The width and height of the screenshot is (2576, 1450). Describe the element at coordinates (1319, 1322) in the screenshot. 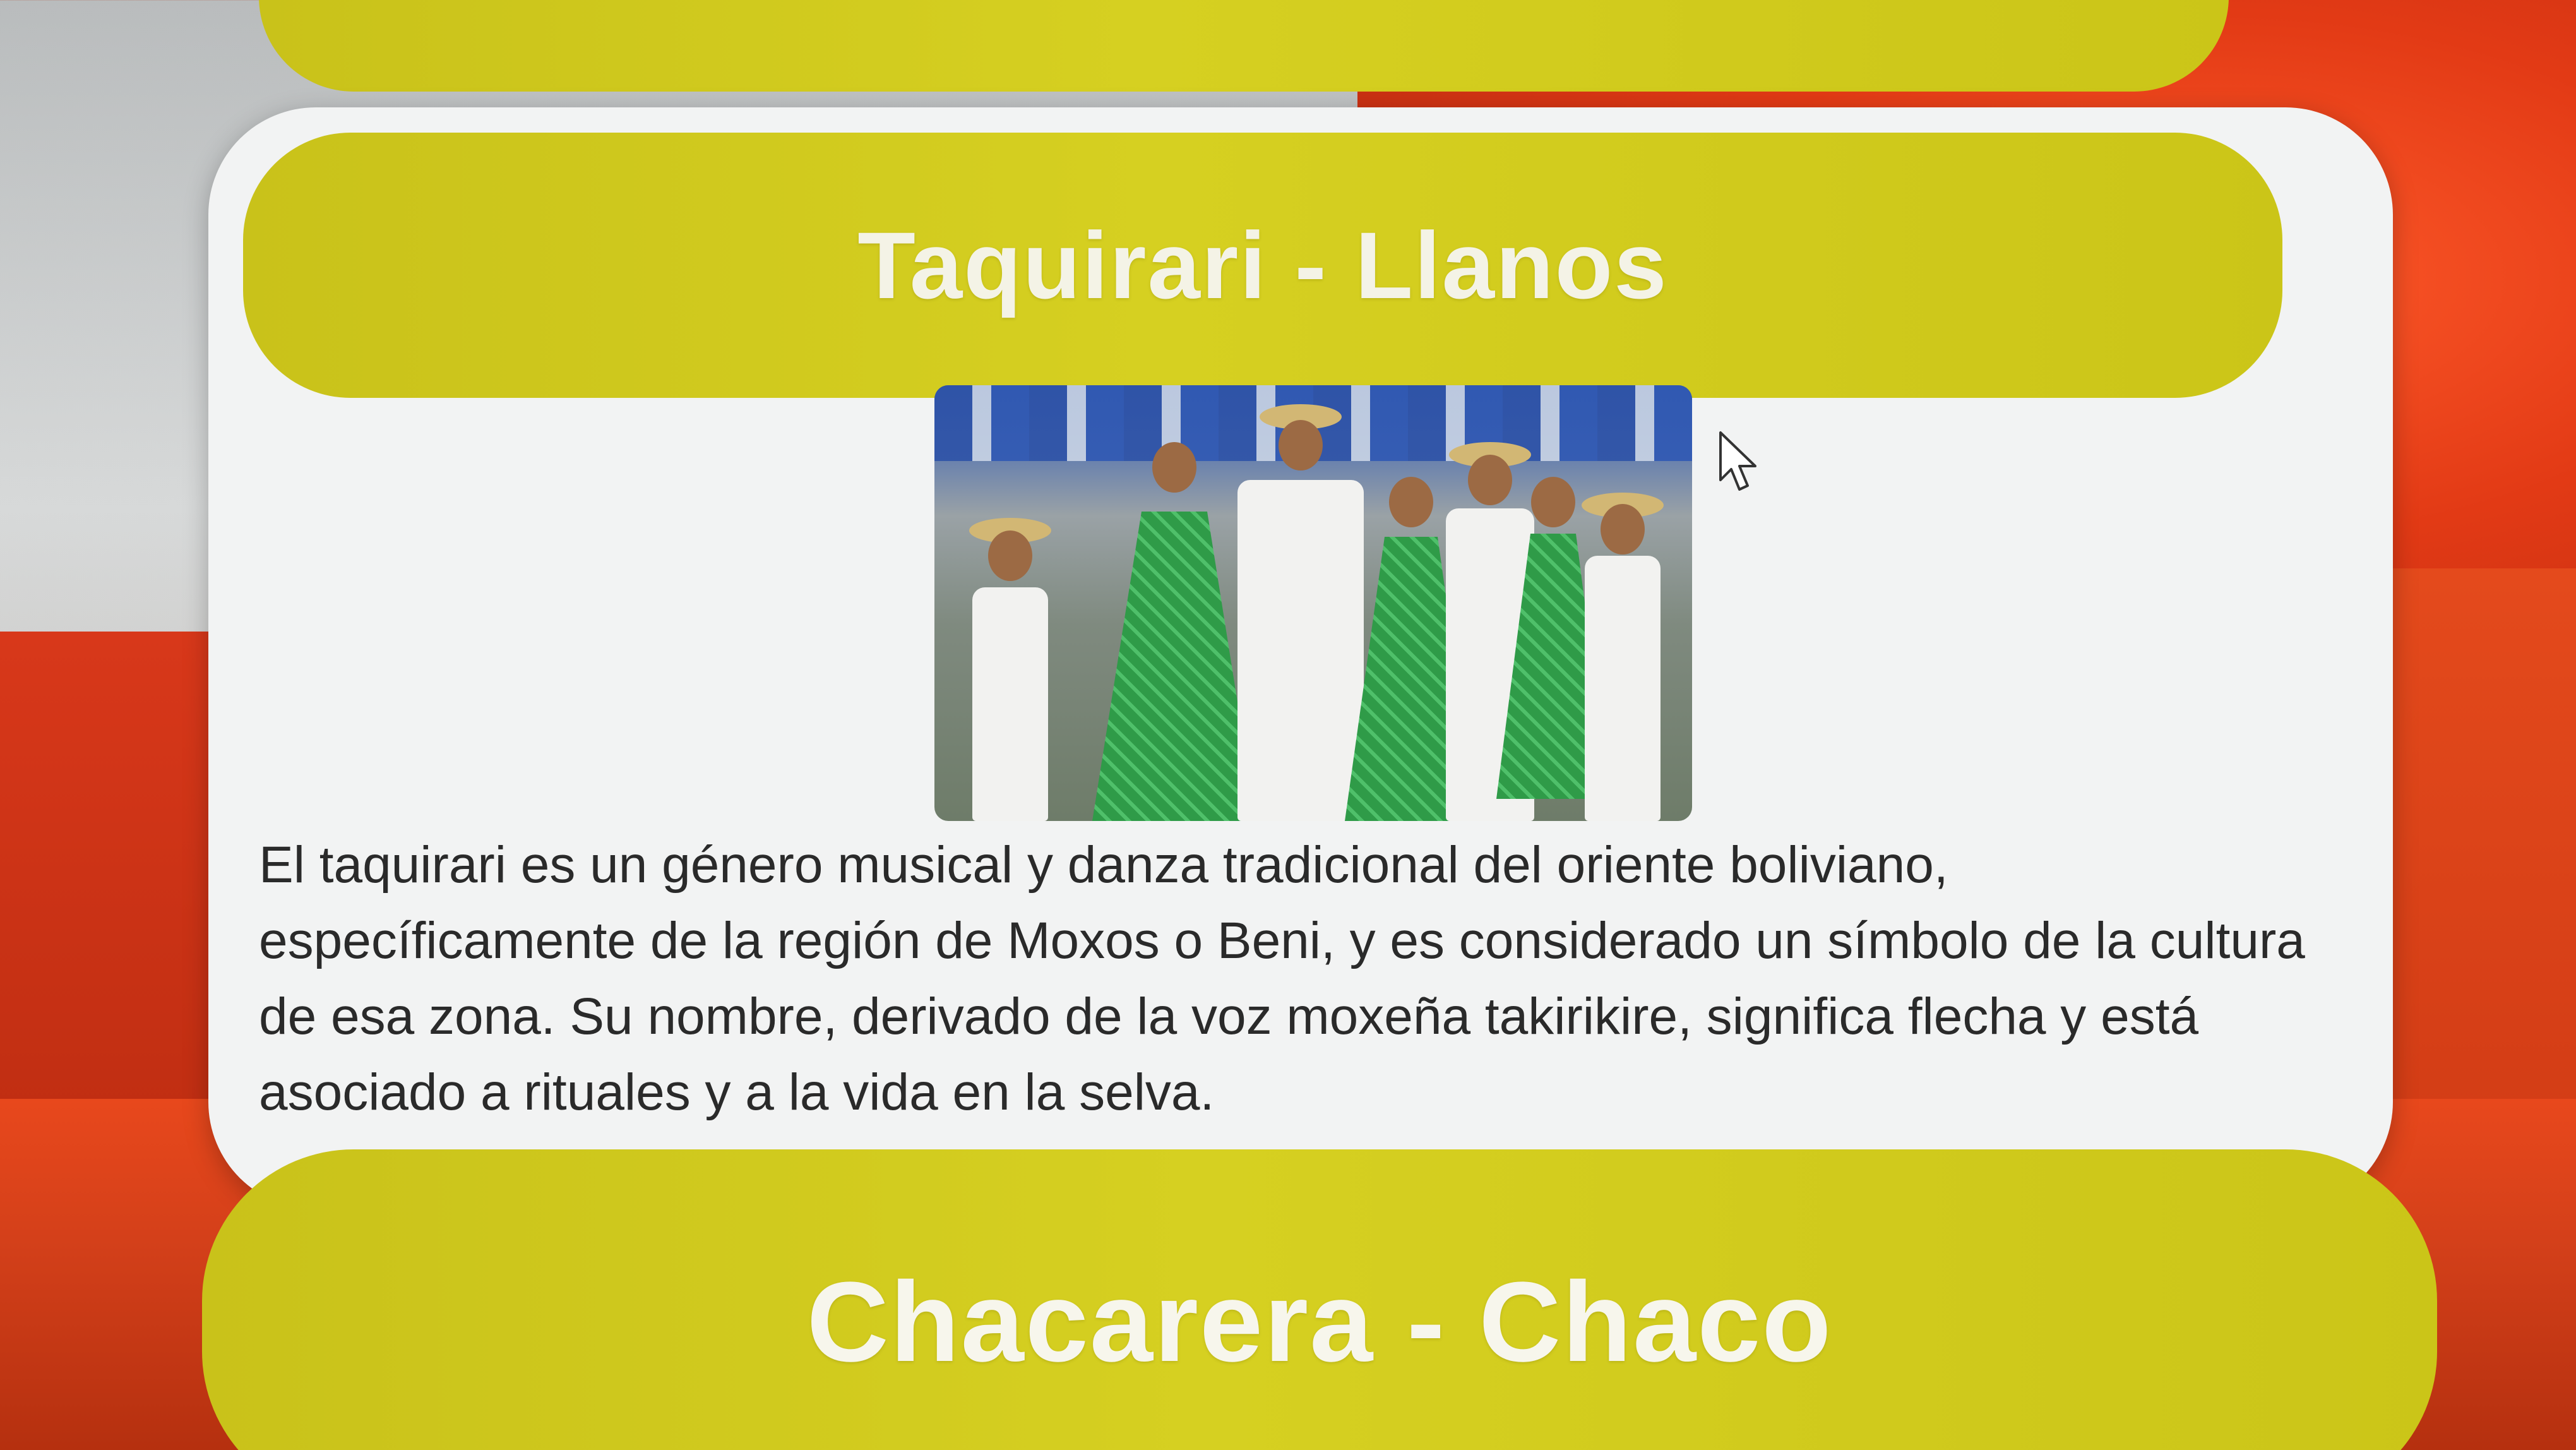

I see `next-section-title: Chacarera - Chaco` at that location.